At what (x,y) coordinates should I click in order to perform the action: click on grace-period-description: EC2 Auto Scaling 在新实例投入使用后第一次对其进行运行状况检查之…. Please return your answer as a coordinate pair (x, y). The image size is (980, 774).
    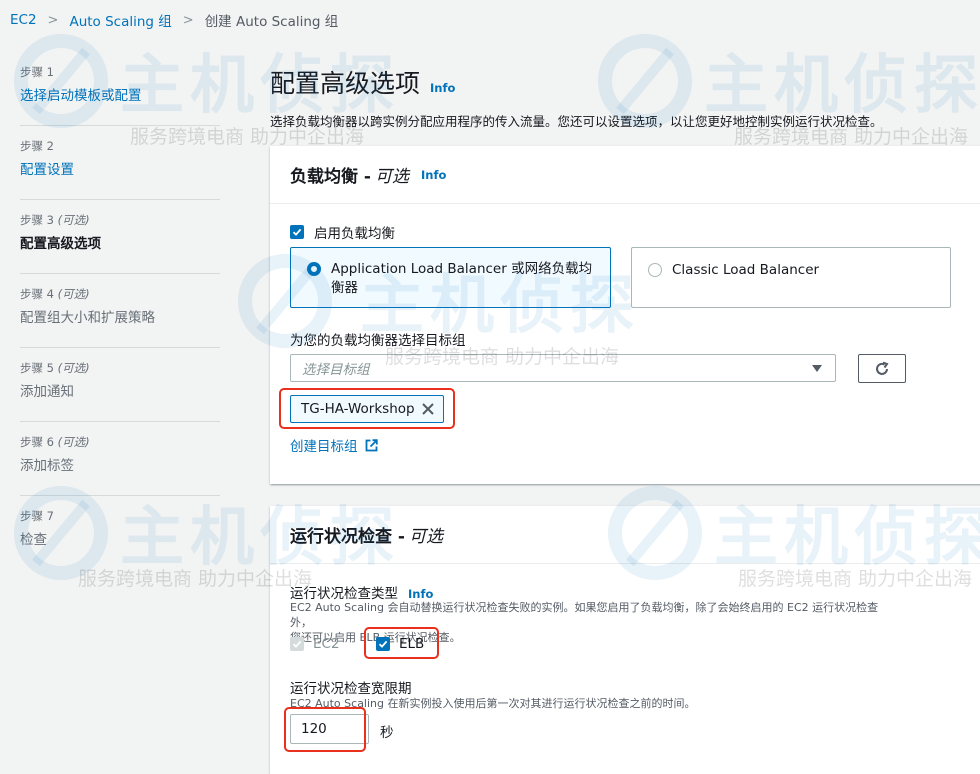
    Looking at the image, I should click on (493, 703).